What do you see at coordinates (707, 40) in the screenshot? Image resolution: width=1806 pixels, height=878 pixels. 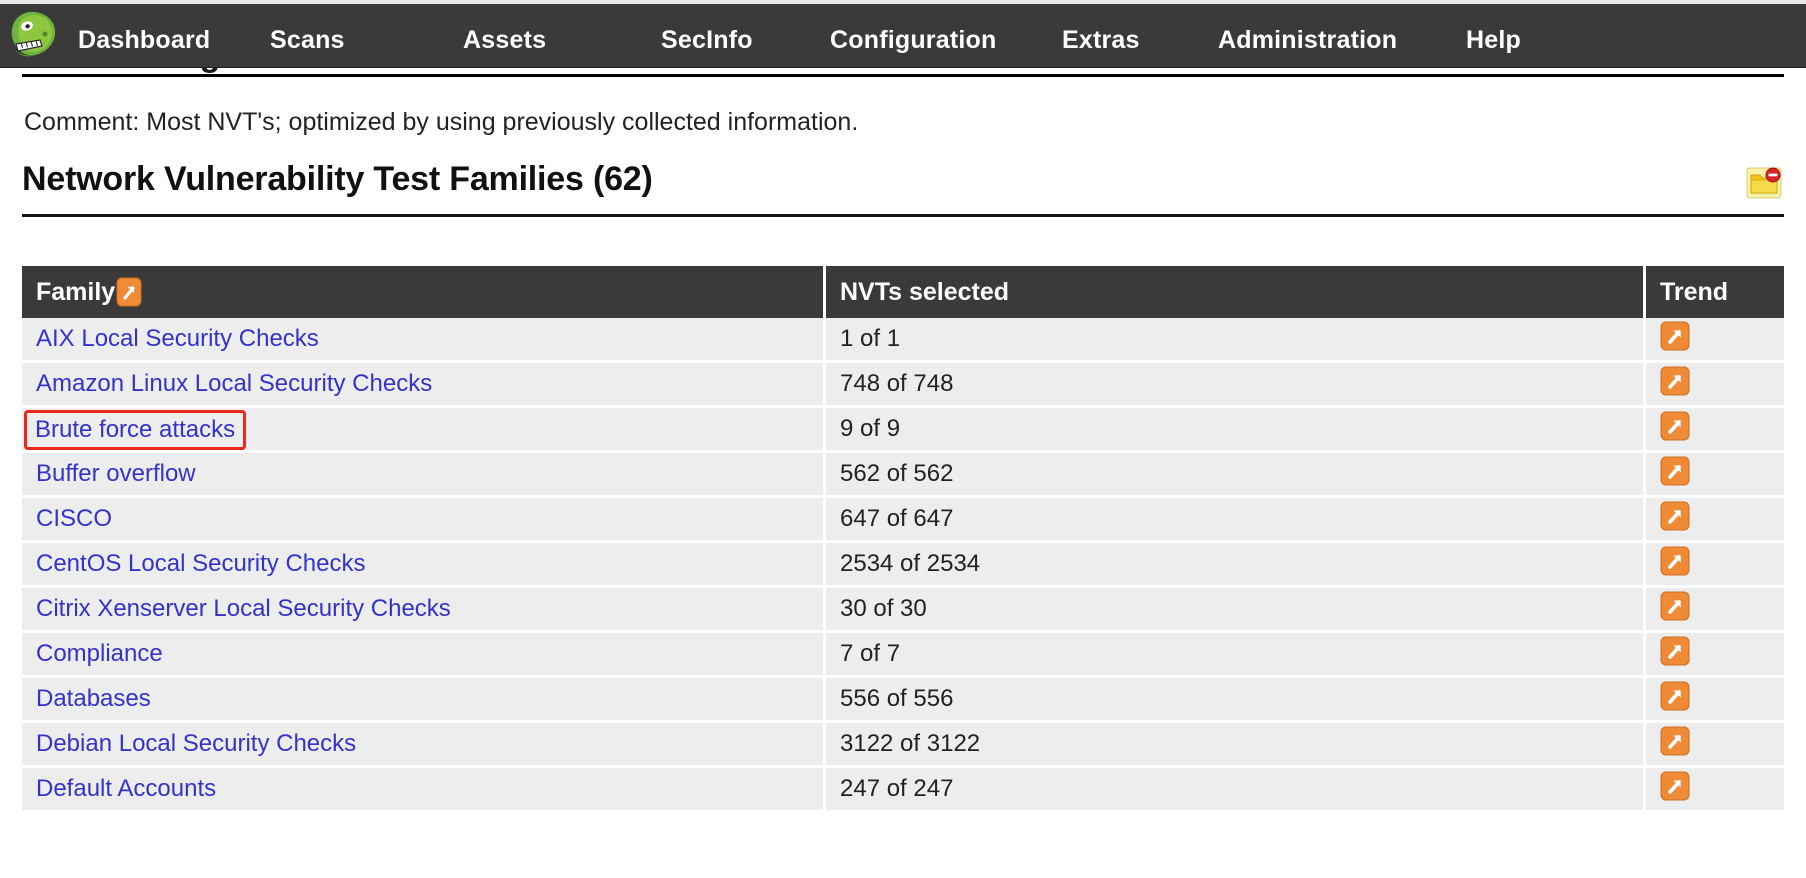 I see `nav-secinfo: SecInfo` at bounding box center [707, 40].